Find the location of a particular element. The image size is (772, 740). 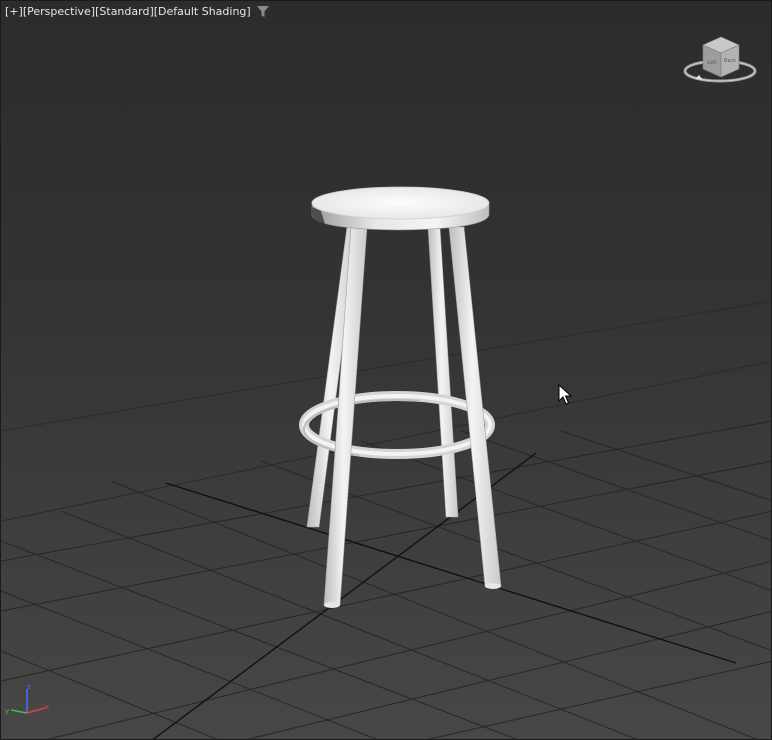

viewcube-face-left: Left is located at coordinates (711, 63).